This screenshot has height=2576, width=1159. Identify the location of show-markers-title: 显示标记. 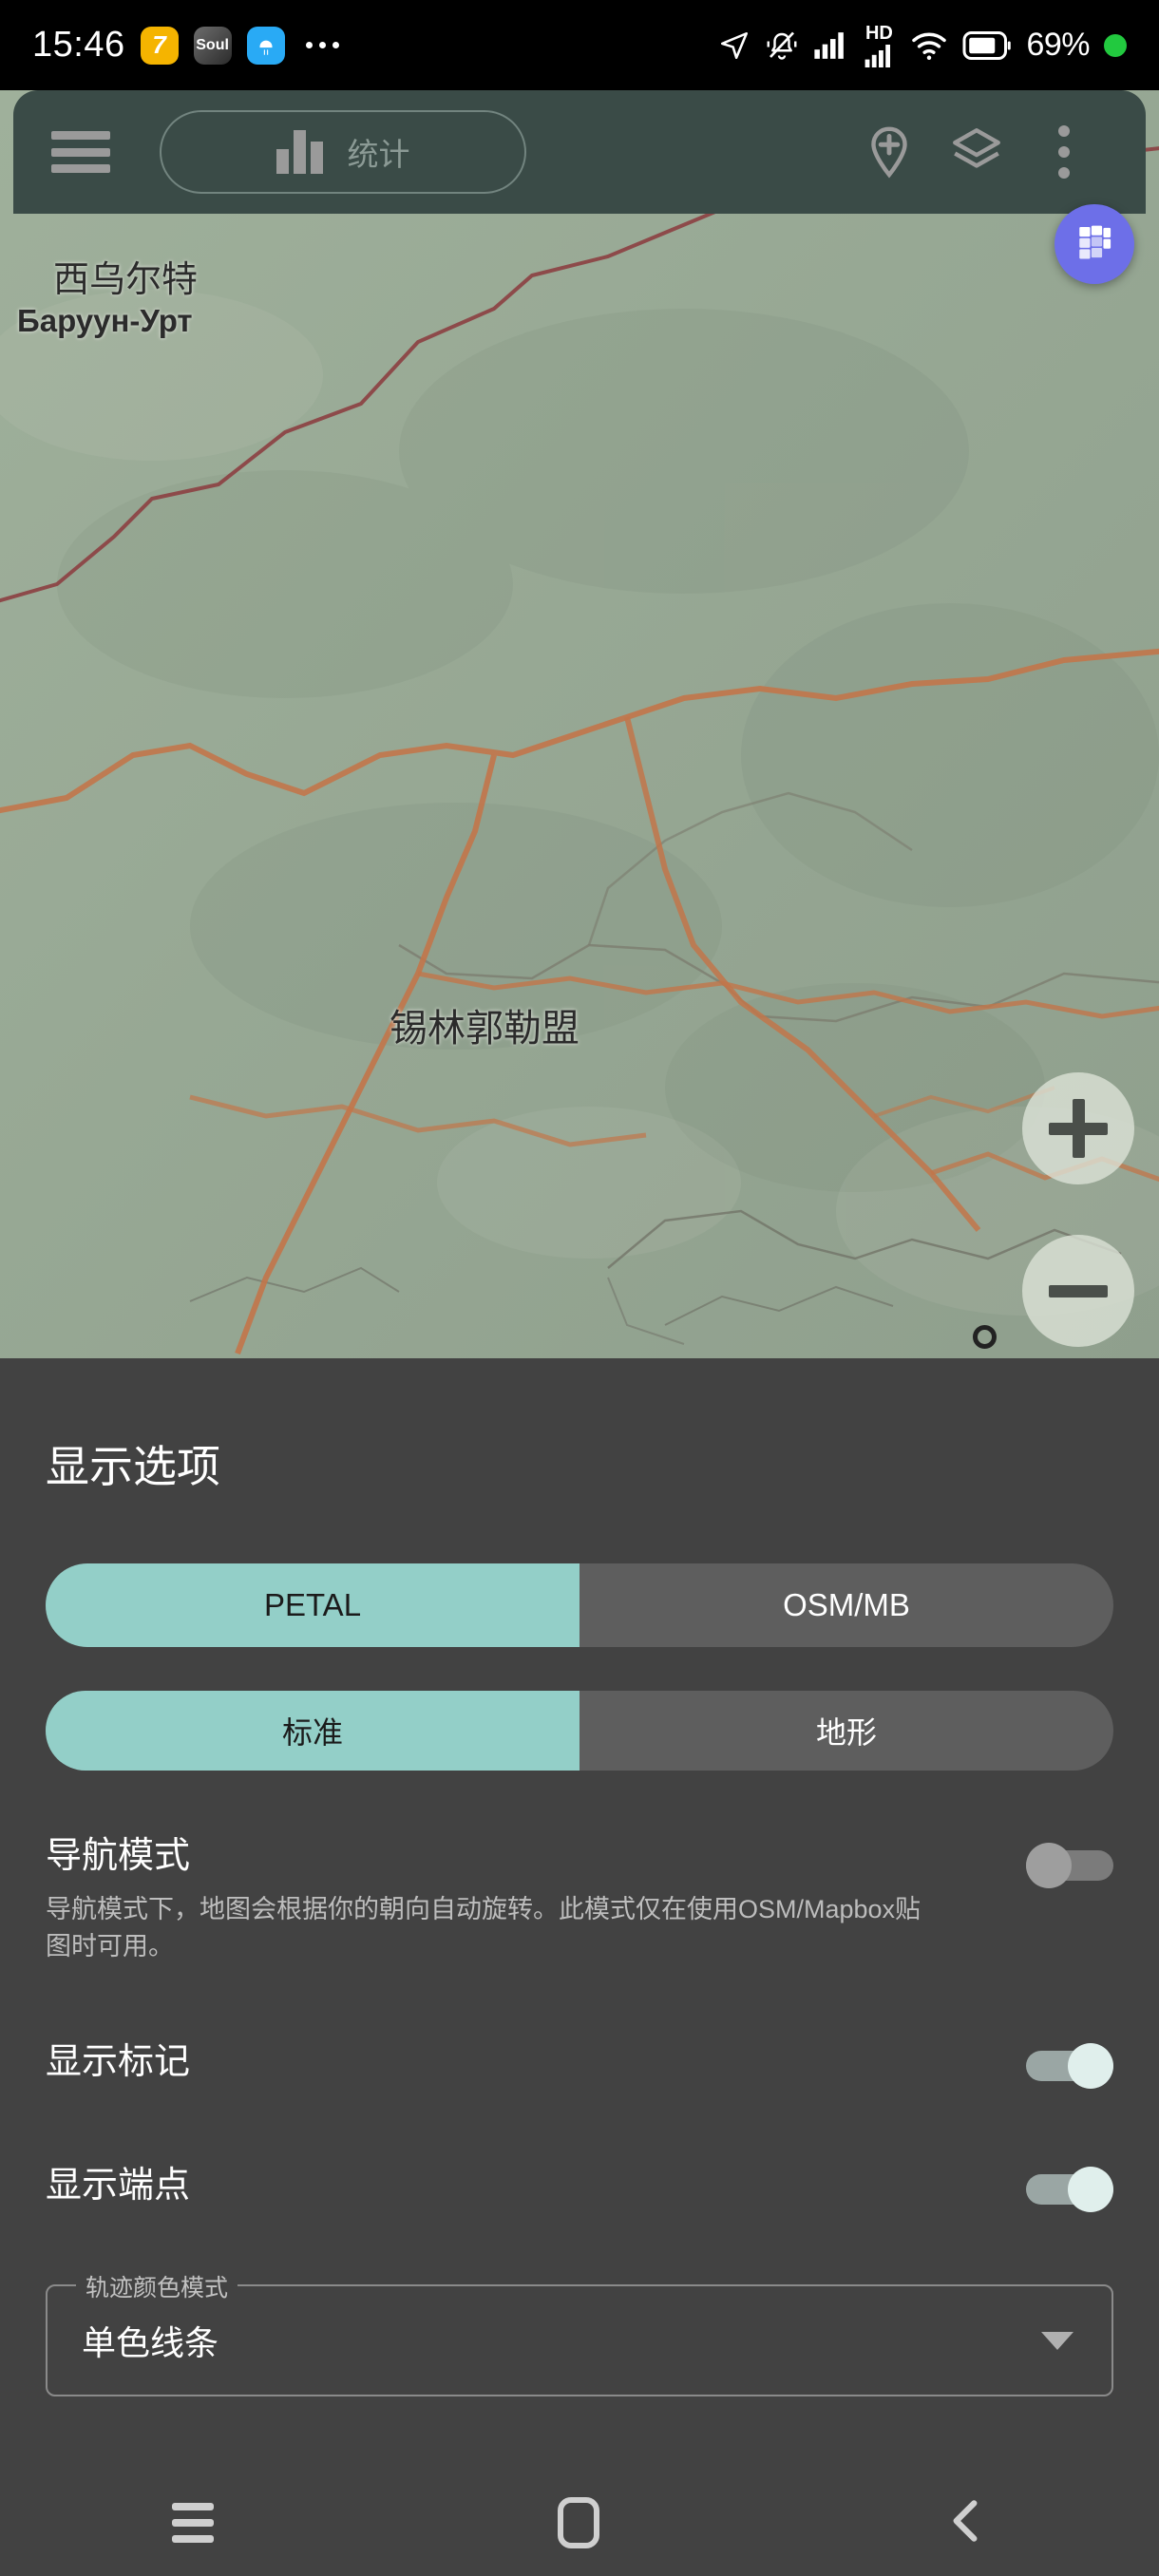
(118, 2061).